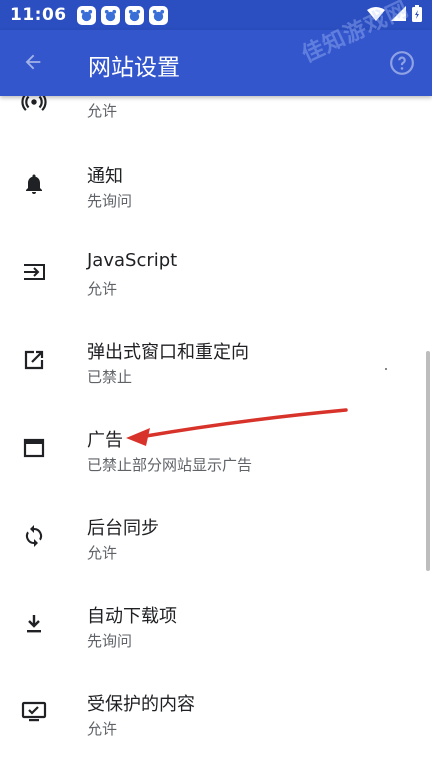 This screenshot has width=432, height=768. I want to click on download-icon, so click(34, 624).